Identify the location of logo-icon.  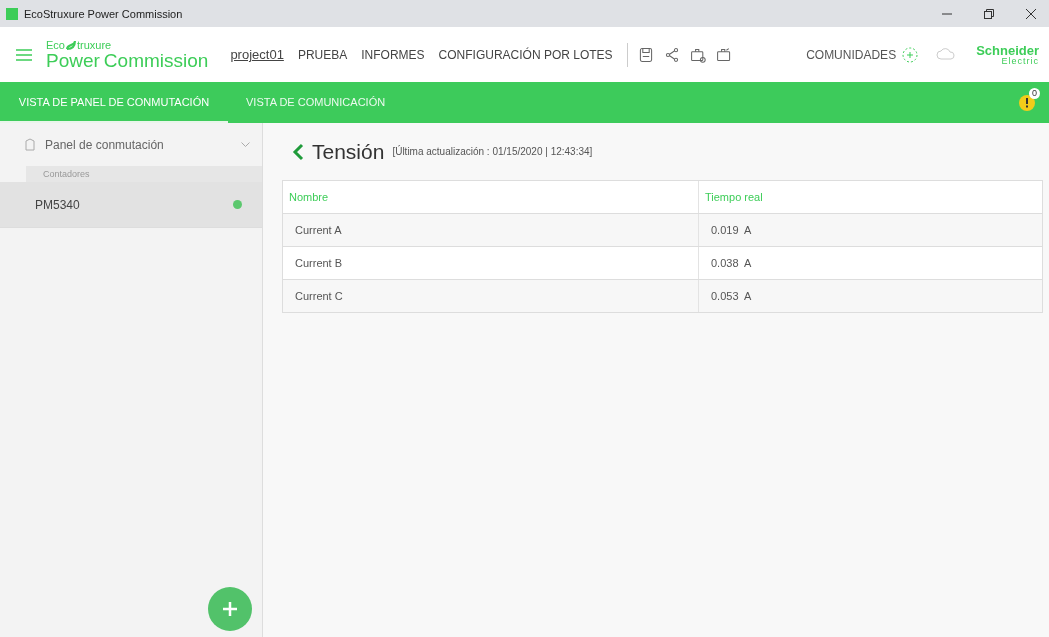
(70, 45).